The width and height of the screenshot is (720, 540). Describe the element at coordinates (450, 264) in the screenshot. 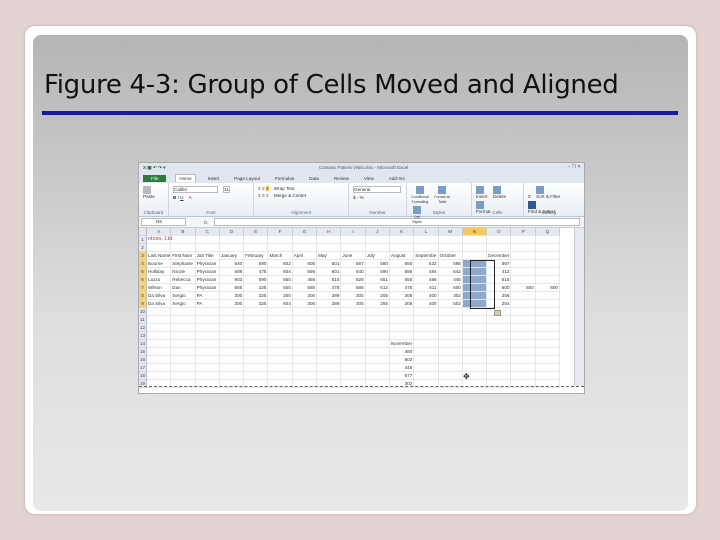

I see `cell-m4: 598` at that location.